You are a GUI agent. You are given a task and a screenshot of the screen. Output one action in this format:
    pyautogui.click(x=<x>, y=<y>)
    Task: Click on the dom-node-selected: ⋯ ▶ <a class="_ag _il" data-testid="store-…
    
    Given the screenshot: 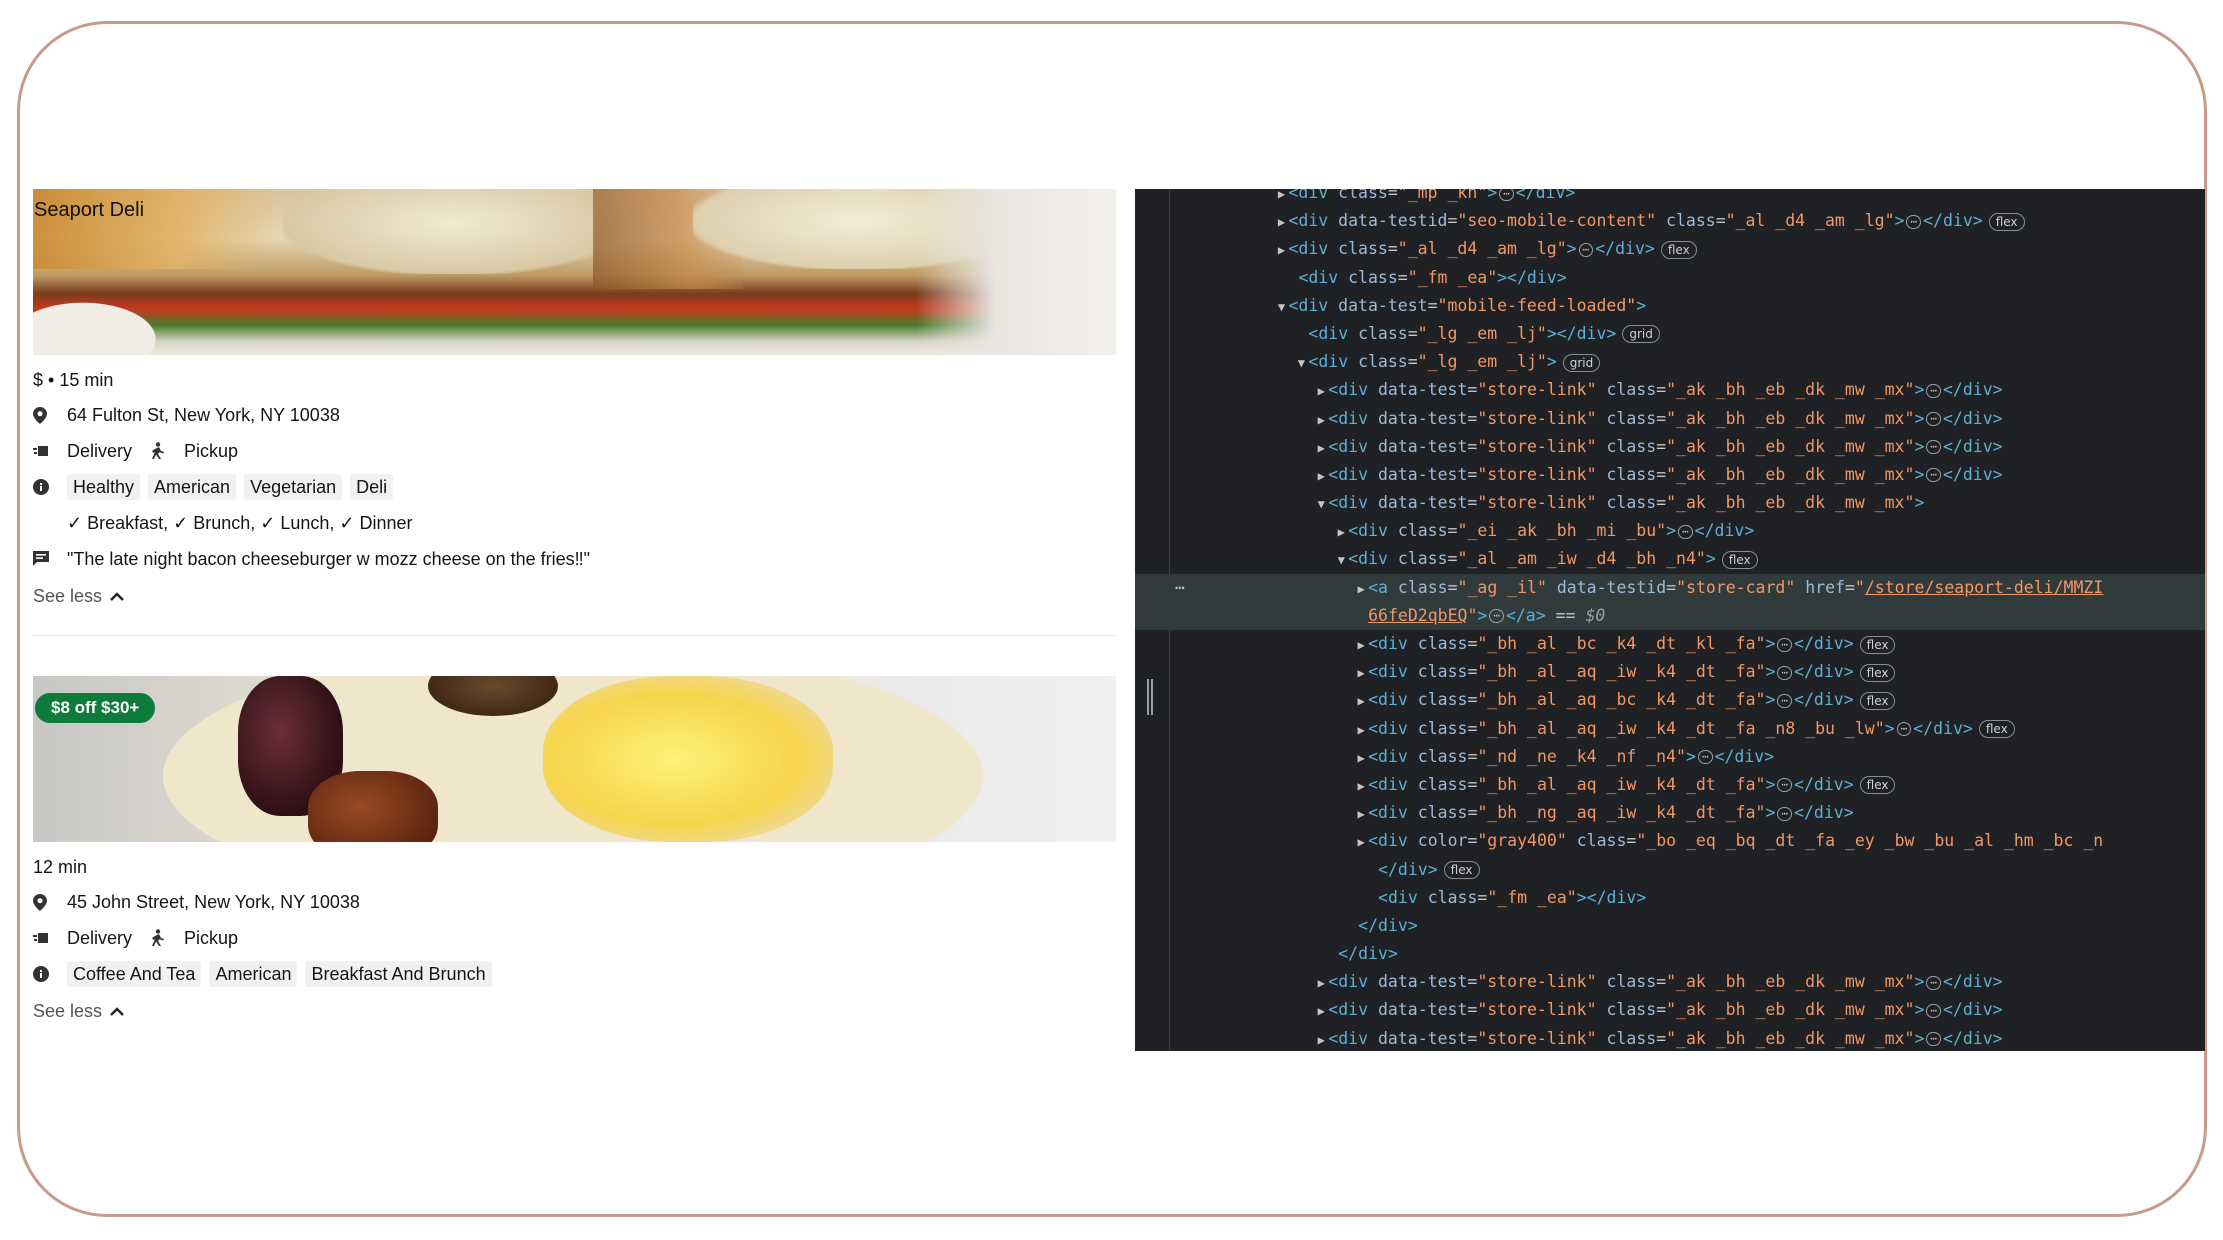 What is the action you would take?
    pyautogui.click(x=1670, y=588)
    